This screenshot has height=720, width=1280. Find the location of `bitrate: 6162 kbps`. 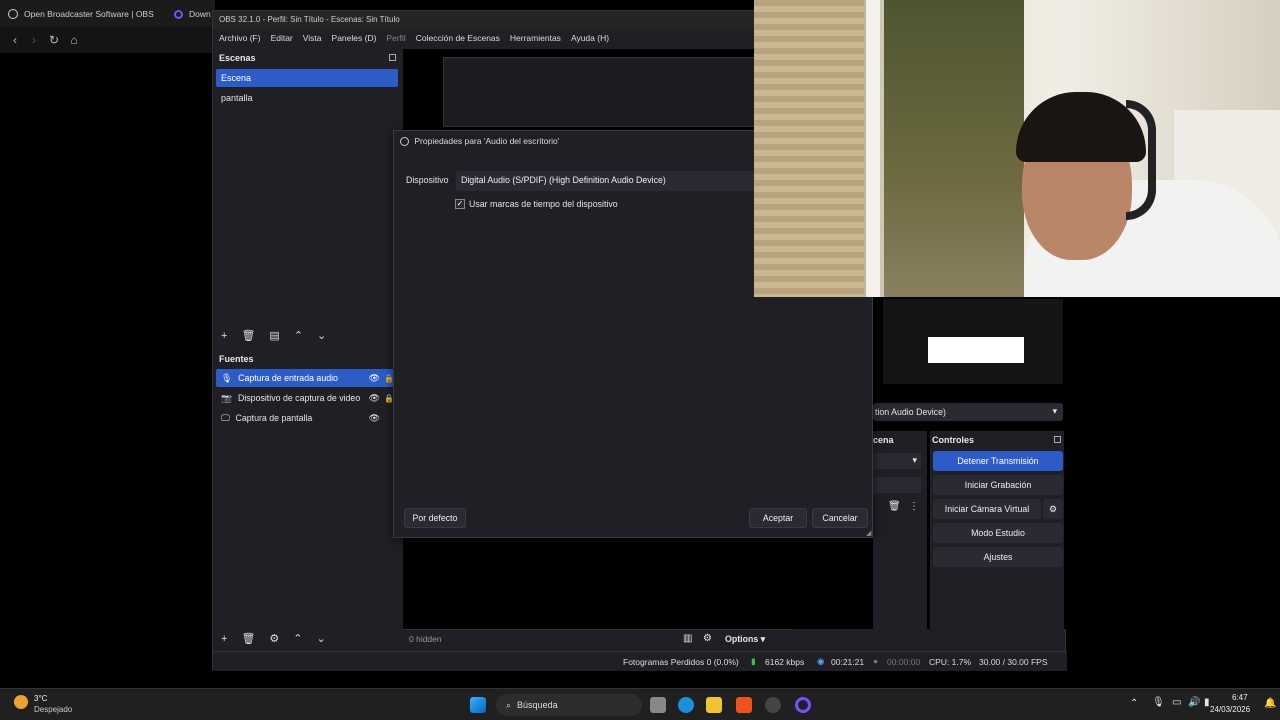

bitrate: 6162 kbps is located at coordinates (785, 662).